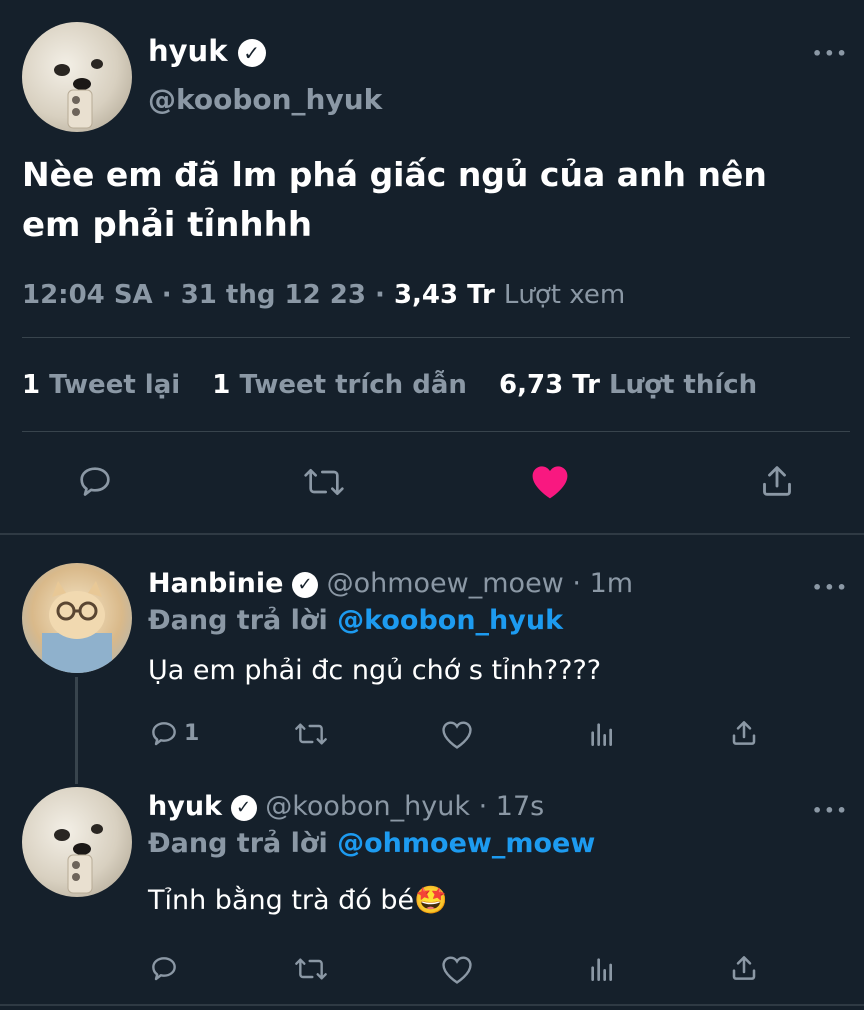  What do you see at coordinates (192, 733) in the screenshot?
I see `reply-count: 1` at bounding box center [192, 733].